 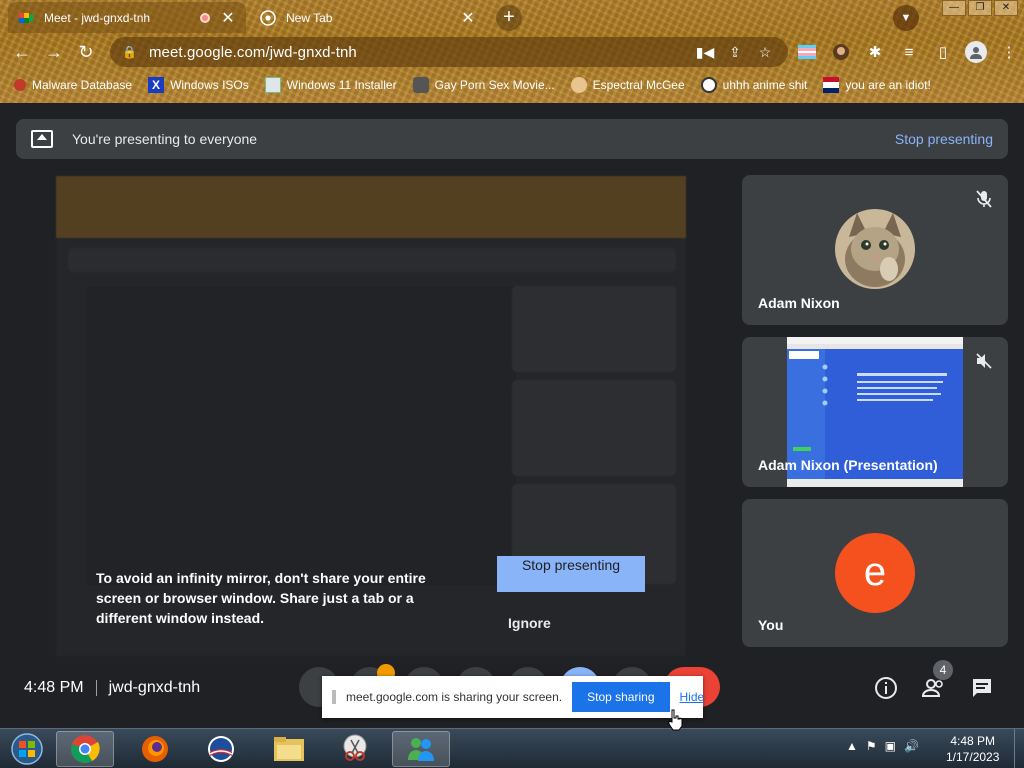 I want to click on hide-link: Hide, so click(x=692, y=697).